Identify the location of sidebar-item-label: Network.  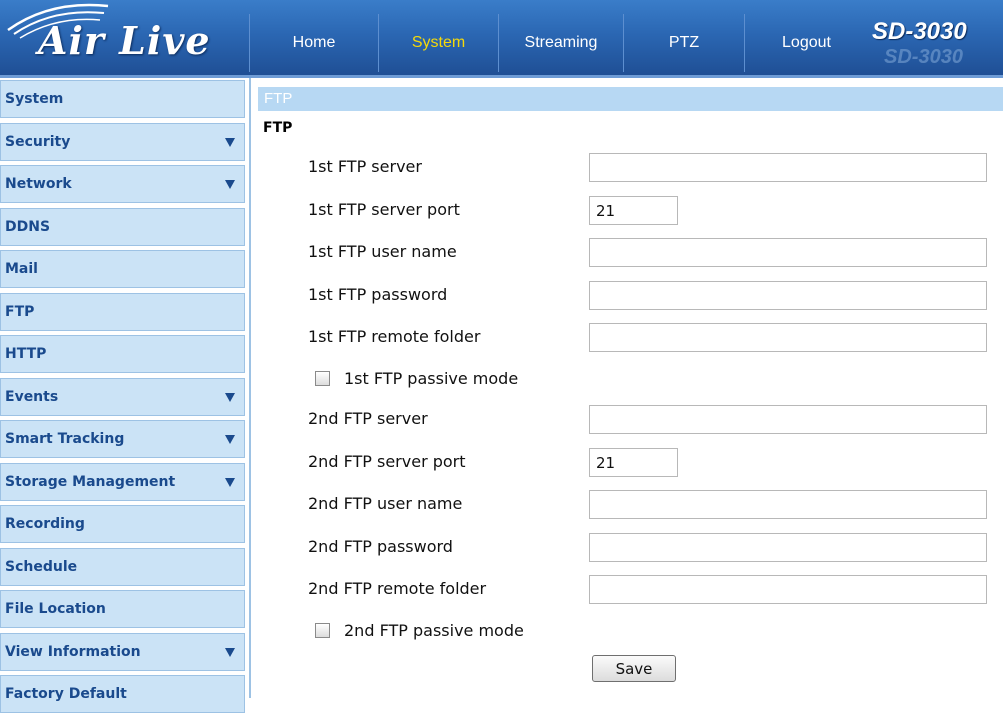
(38, 184).